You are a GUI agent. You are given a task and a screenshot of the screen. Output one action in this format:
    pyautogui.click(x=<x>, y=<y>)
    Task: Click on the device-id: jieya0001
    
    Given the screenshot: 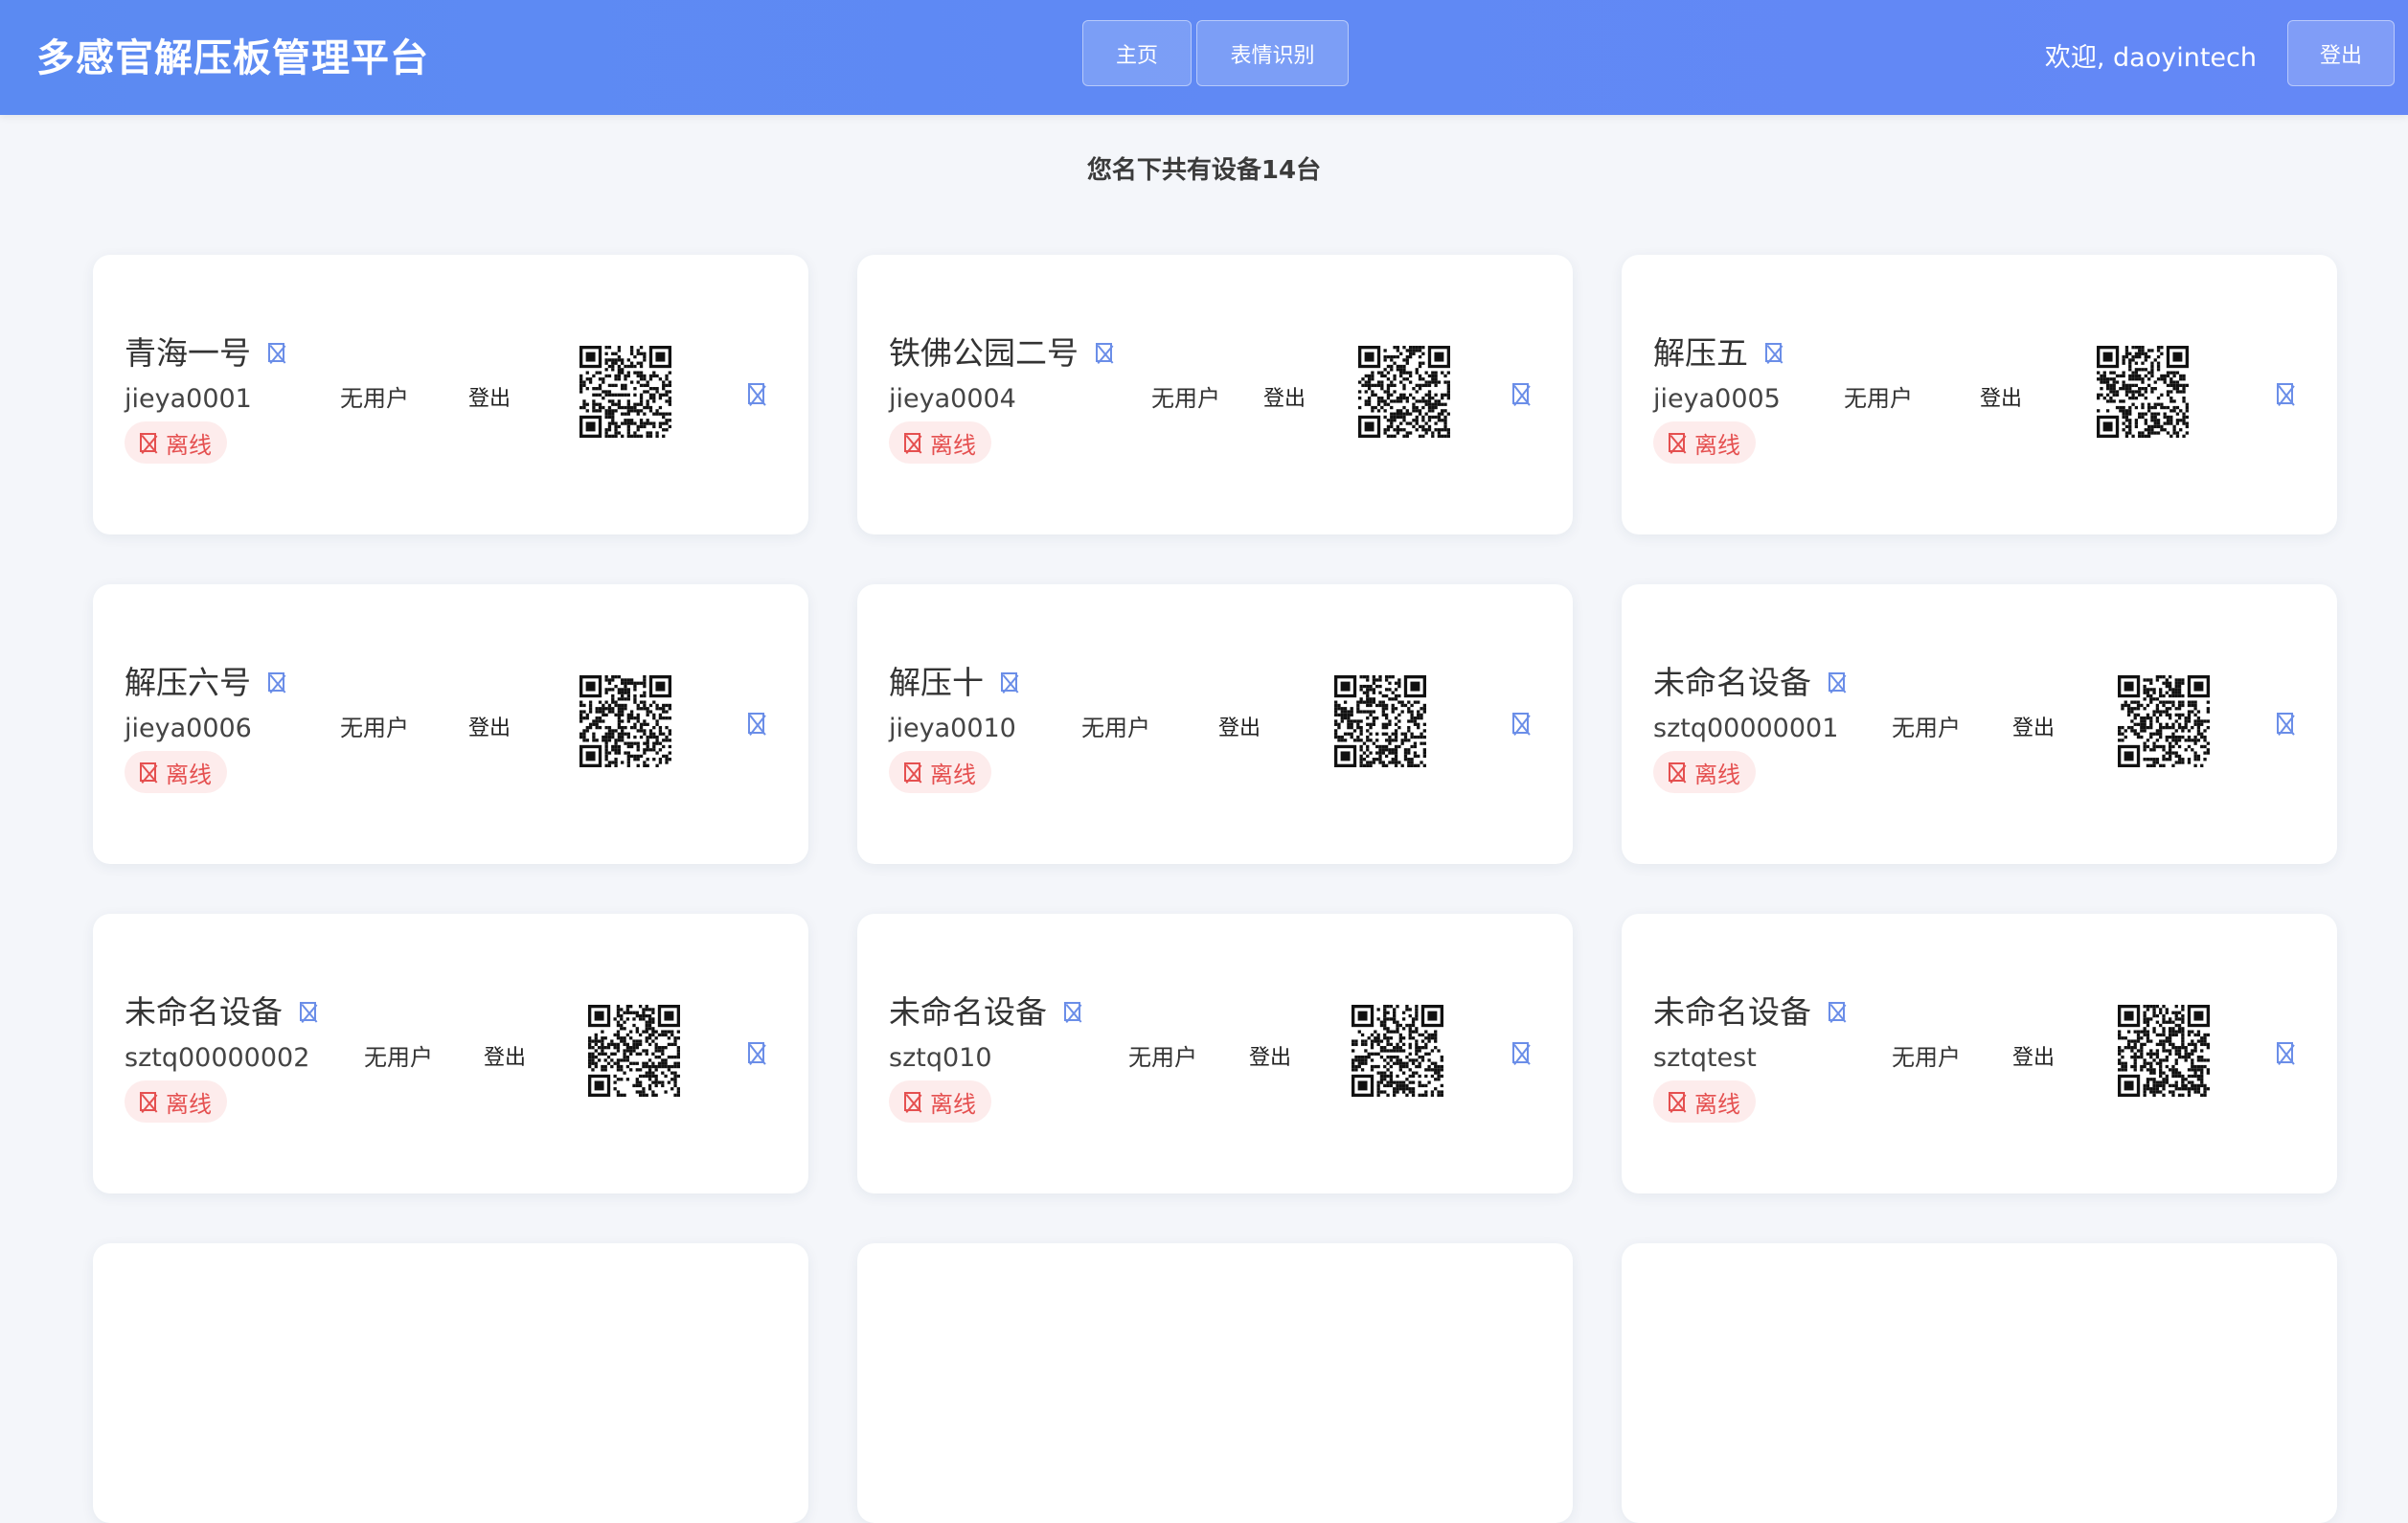 What is the action you would take?
    pyautogui.click(x=188, y=399)
    